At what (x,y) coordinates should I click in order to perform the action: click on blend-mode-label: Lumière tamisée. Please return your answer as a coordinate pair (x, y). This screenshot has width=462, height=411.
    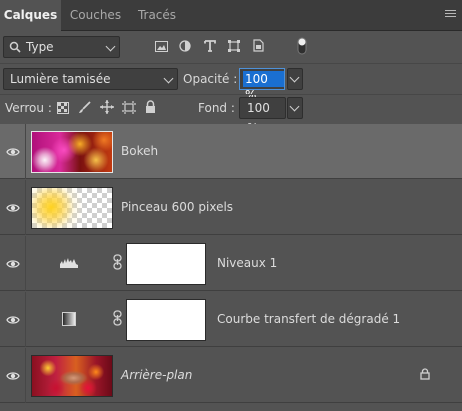
    Looking at the image, I should click on (60, 79).